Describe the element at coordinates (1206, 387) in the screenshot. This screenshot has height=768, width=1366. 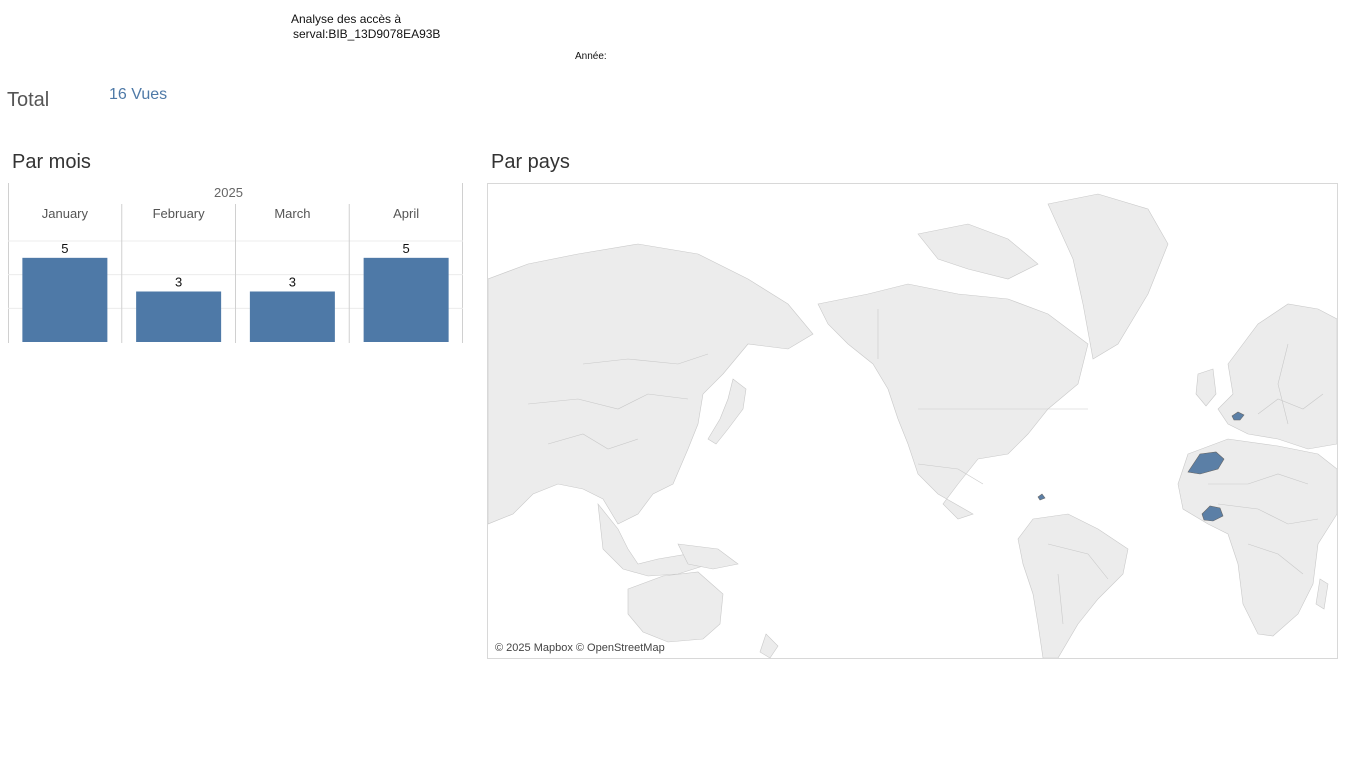
I see `uk-land` at that location.